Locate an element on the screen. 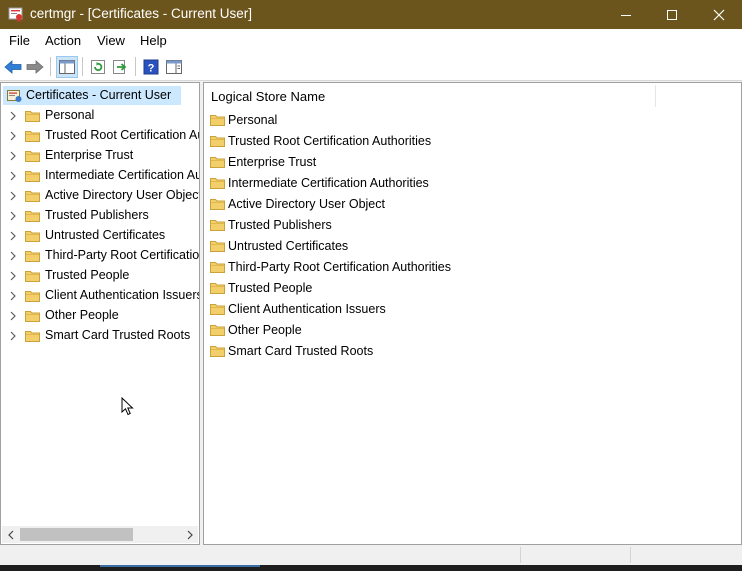 The height and width of the screenshot is (571, 742). refresh-button is located at coordinates (98, 67).